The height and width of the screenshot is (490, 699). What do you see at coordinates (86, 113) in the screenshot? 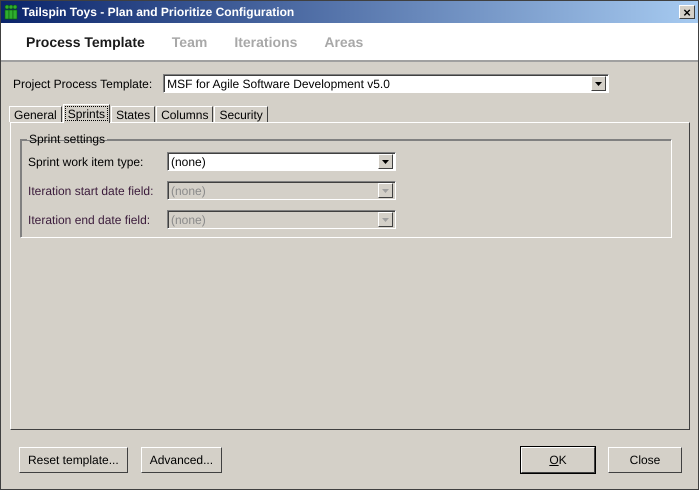
I see `tab: Sprints` at bounding box center [86, 113].